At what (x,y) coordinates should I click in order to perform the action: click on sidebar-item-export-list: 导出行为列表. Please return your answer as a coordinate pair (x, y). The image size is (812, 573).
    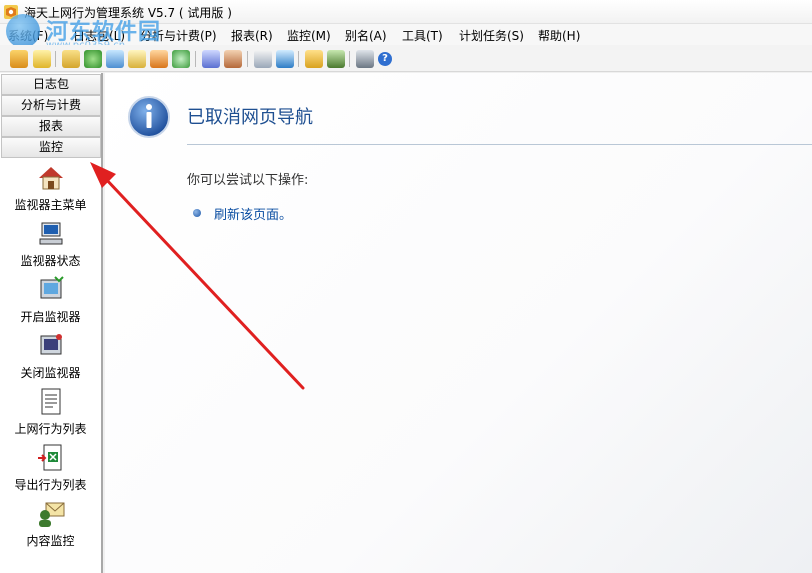
    Looking at the image, I should click on (50, 471).